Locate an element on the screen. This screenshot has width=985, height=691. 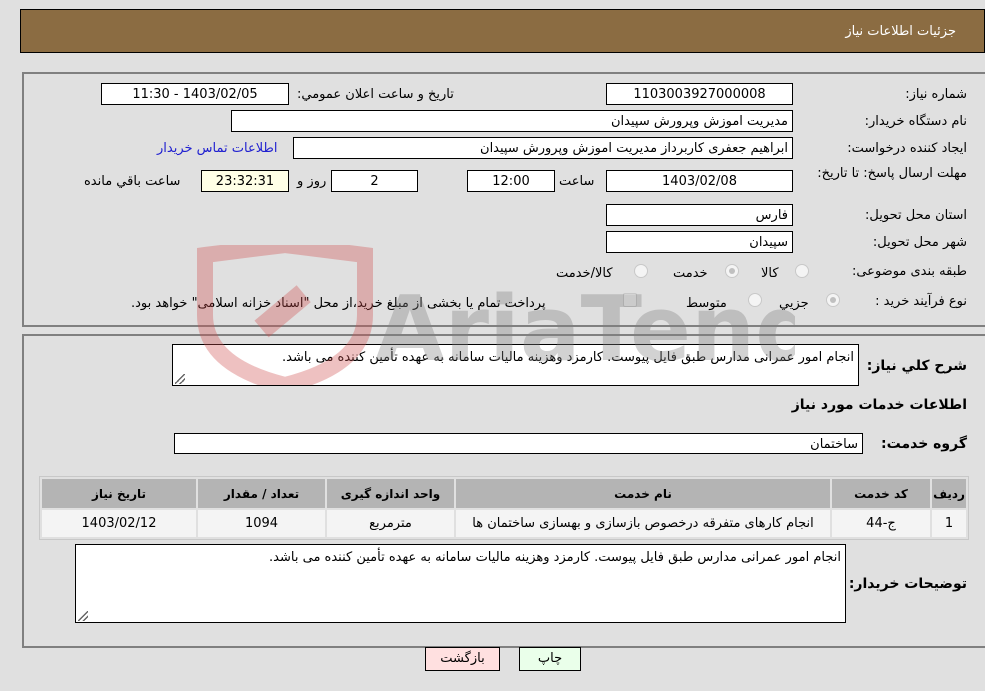
days-label: روز و is located at coordinates (312, 181).